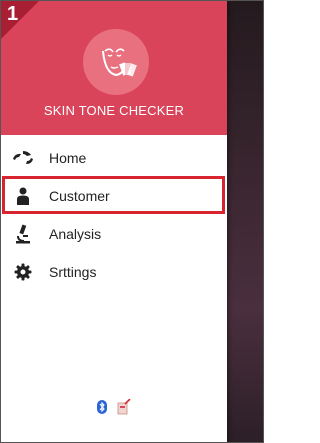  Describe the element at coordinates (114, 158) in the screenshot. I see `menu-item-home: Home` at that location.